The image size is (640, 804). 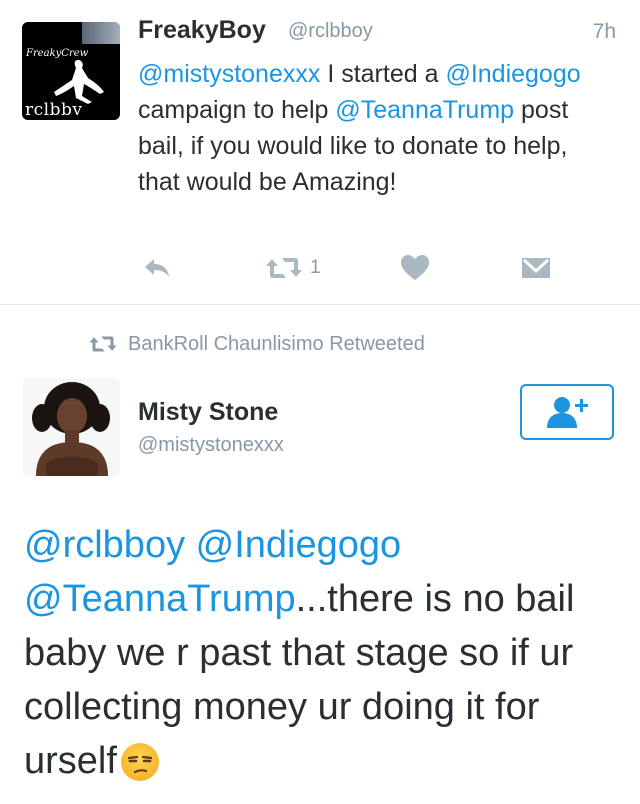 I want to click on like-heart-icon, so click(x=415, y=267).